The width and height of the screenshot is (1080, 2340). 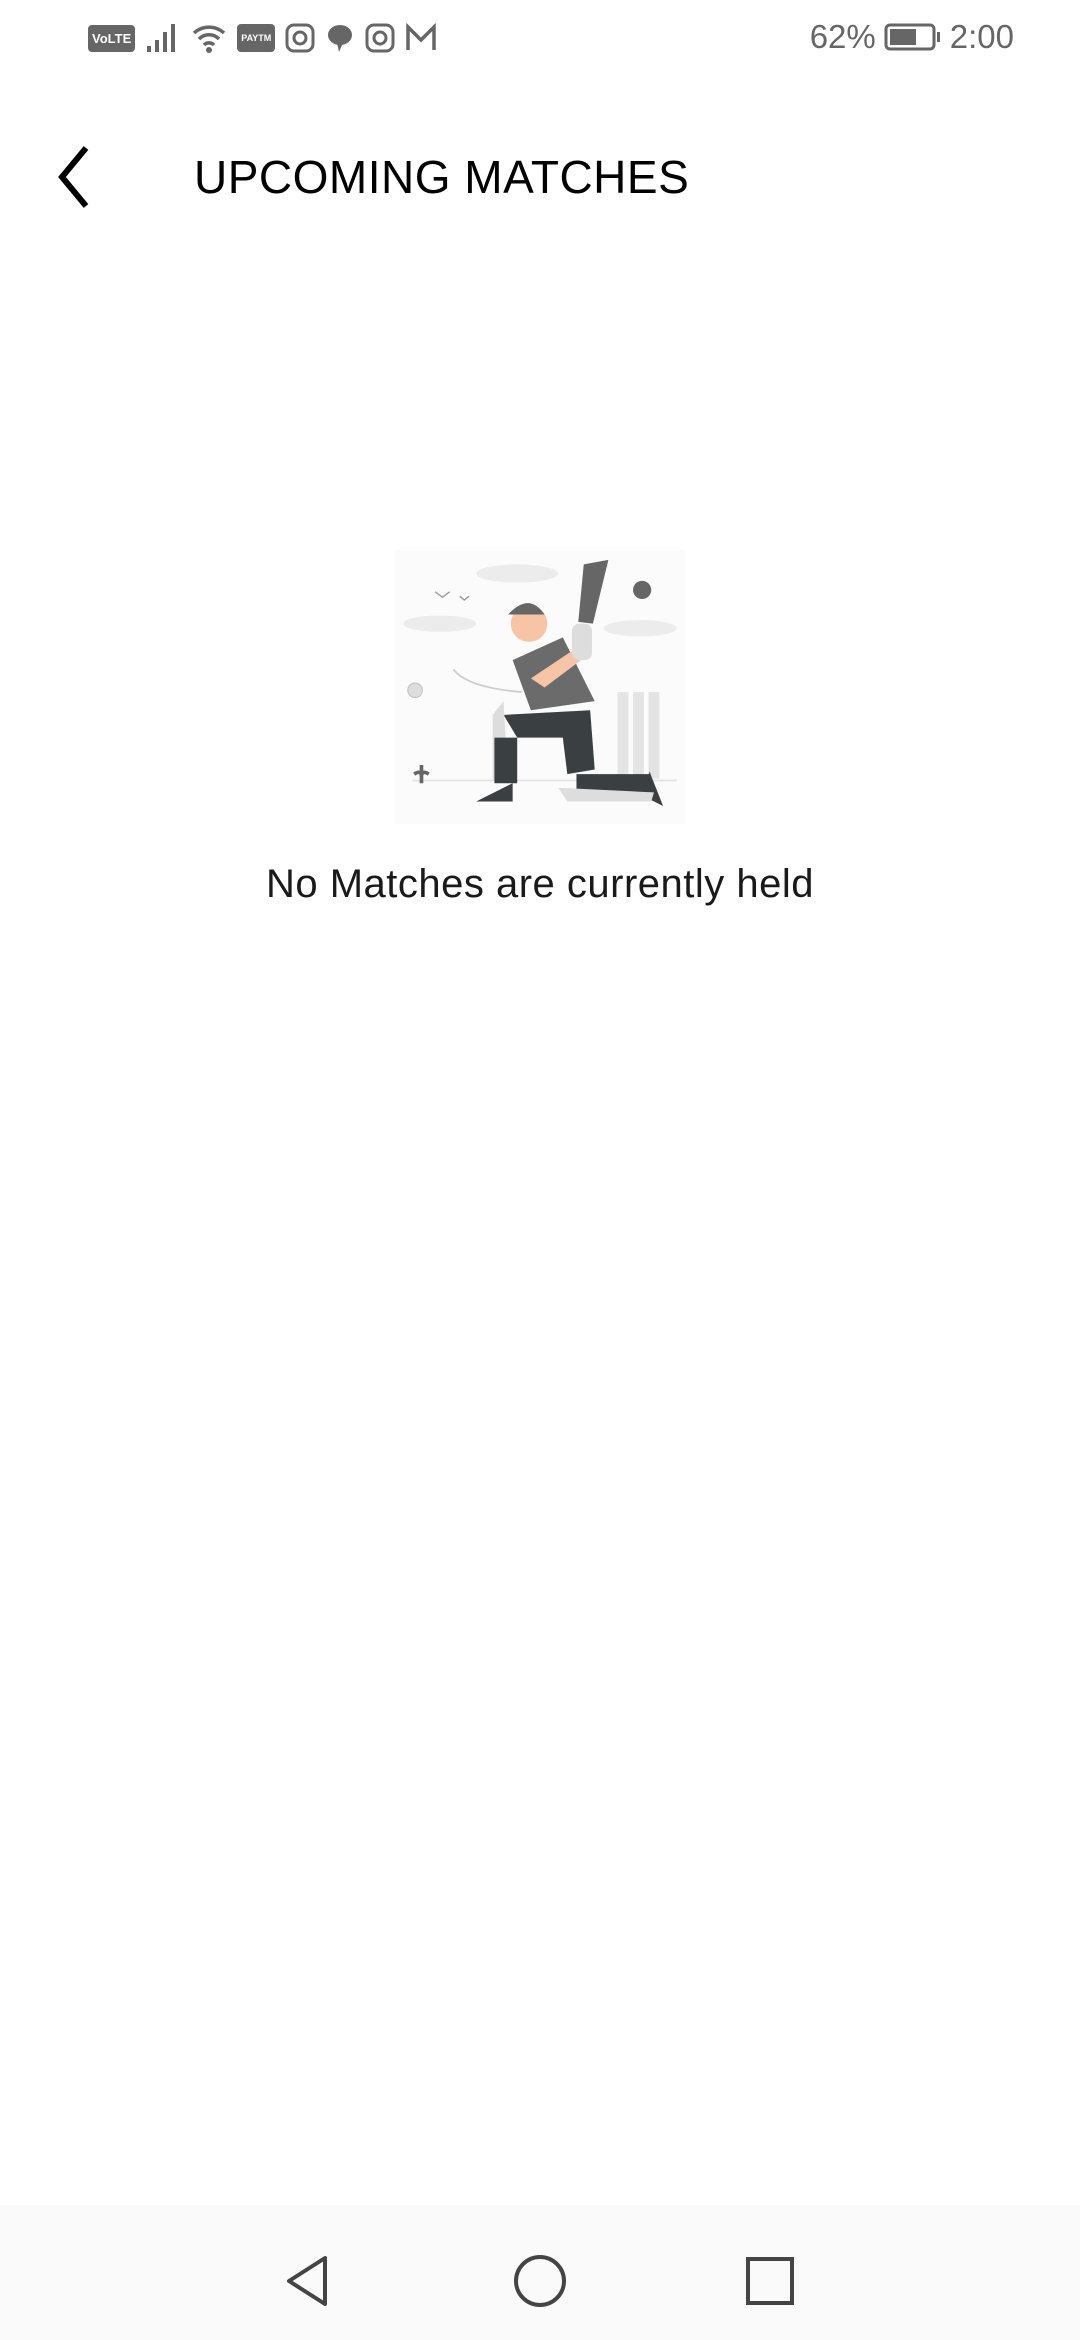 I want to click on chat-icon, so click(x=340, y=38).